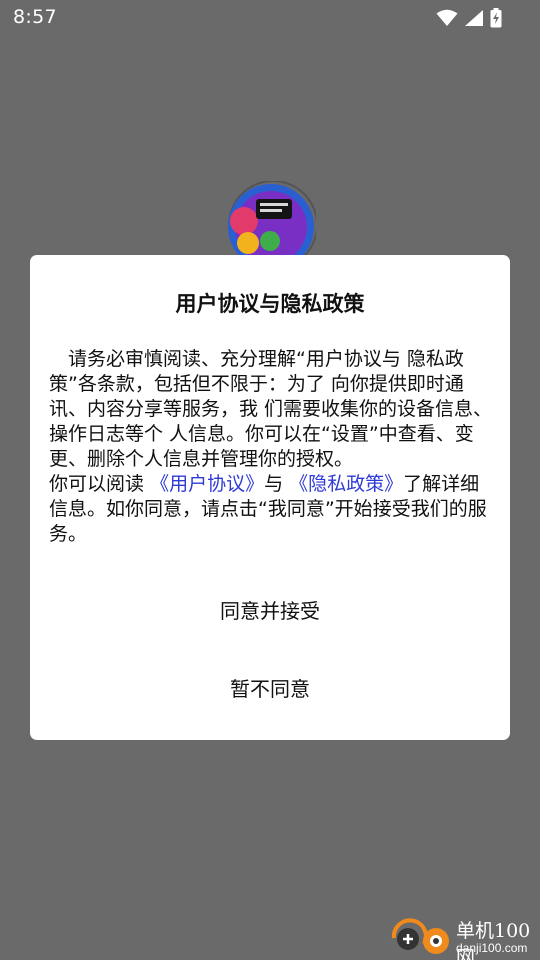 Image resolution: width=540 pixels, height=960 pixels. What do you see at coordinates (270, 611) in the screenshot?
I see `agree-button: 同意并接受` at bounding box center [270, 611].